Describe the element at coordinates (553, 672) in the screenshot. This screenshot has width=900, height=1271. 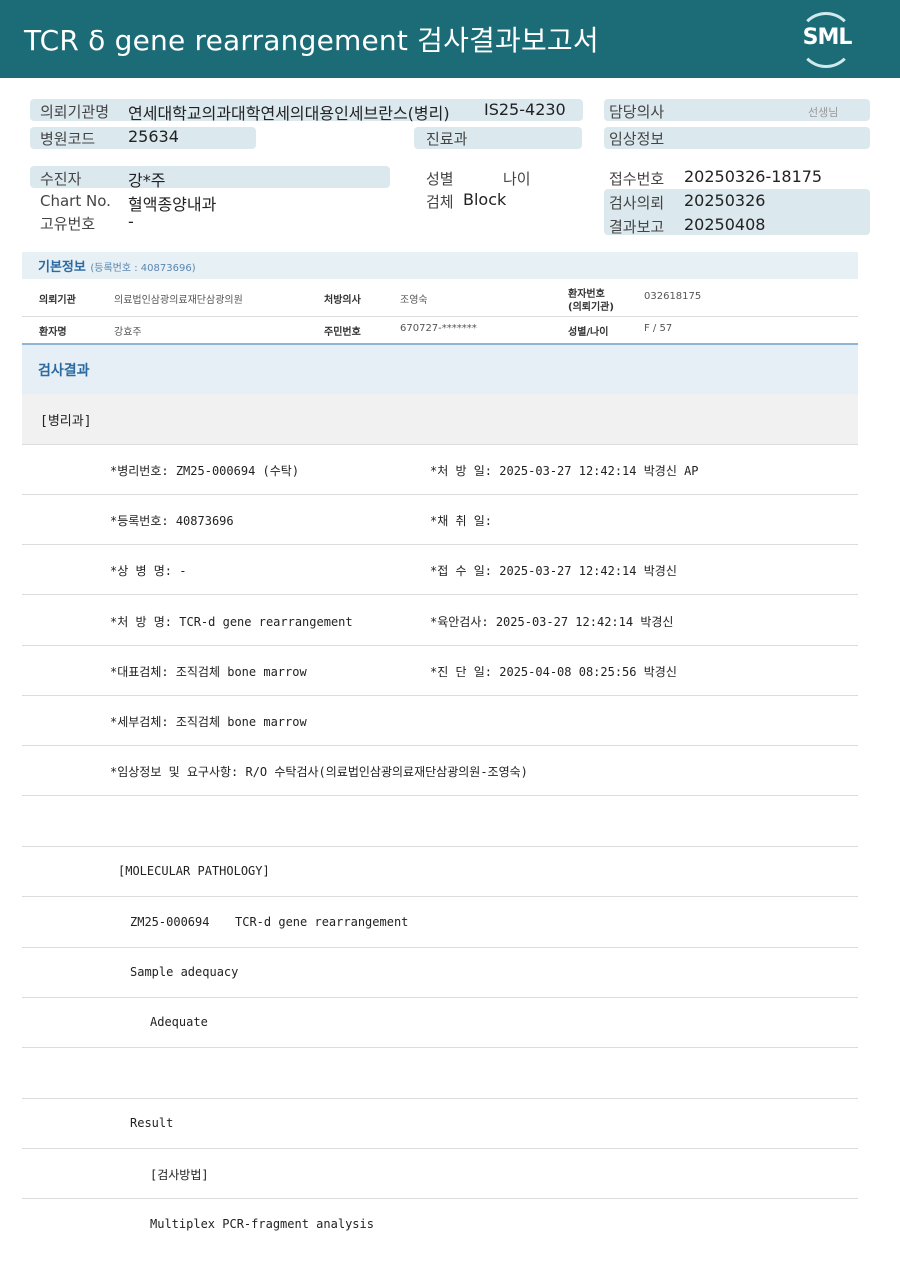
I see `result-row-right: *진 단 일: 2025-04-08 08:25:56 박경신` at that location.